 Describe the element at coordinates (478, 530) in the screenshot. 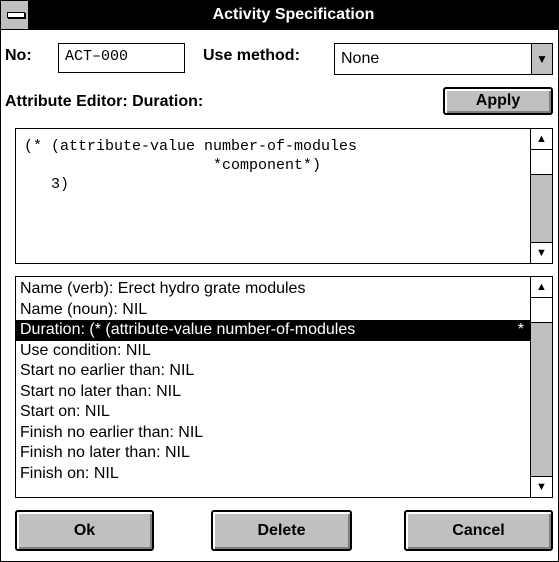

I see `cancel-button: Cancel` at that location.